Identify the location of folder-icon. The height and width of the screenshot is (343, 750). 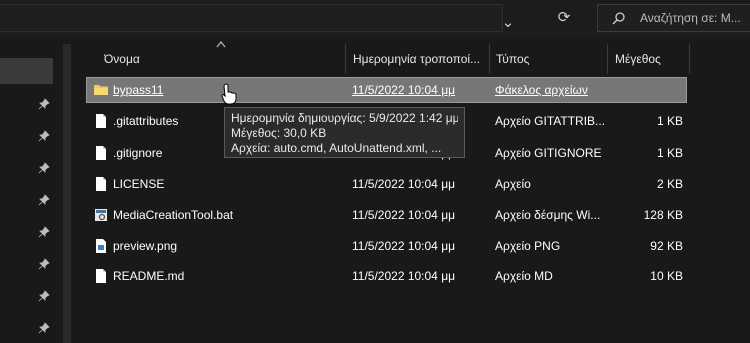
(101, 90).